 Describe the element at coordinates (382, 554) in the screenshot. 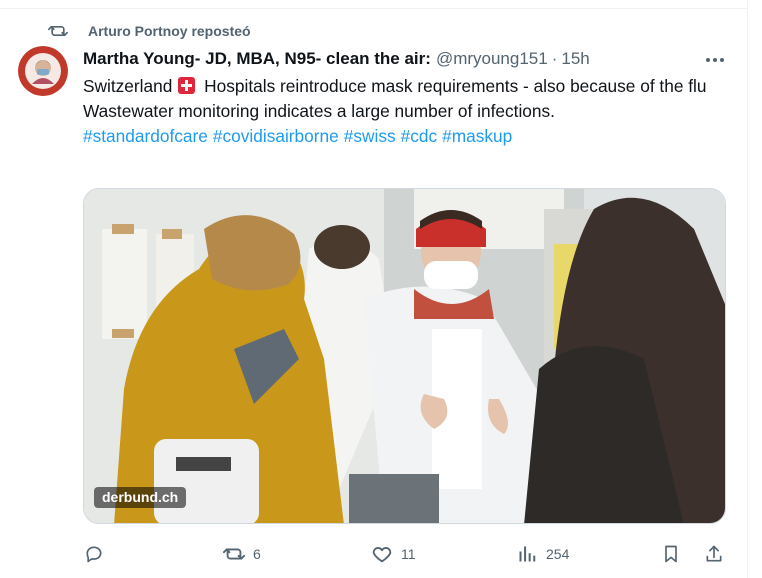

I see `heart-icon` at that location.